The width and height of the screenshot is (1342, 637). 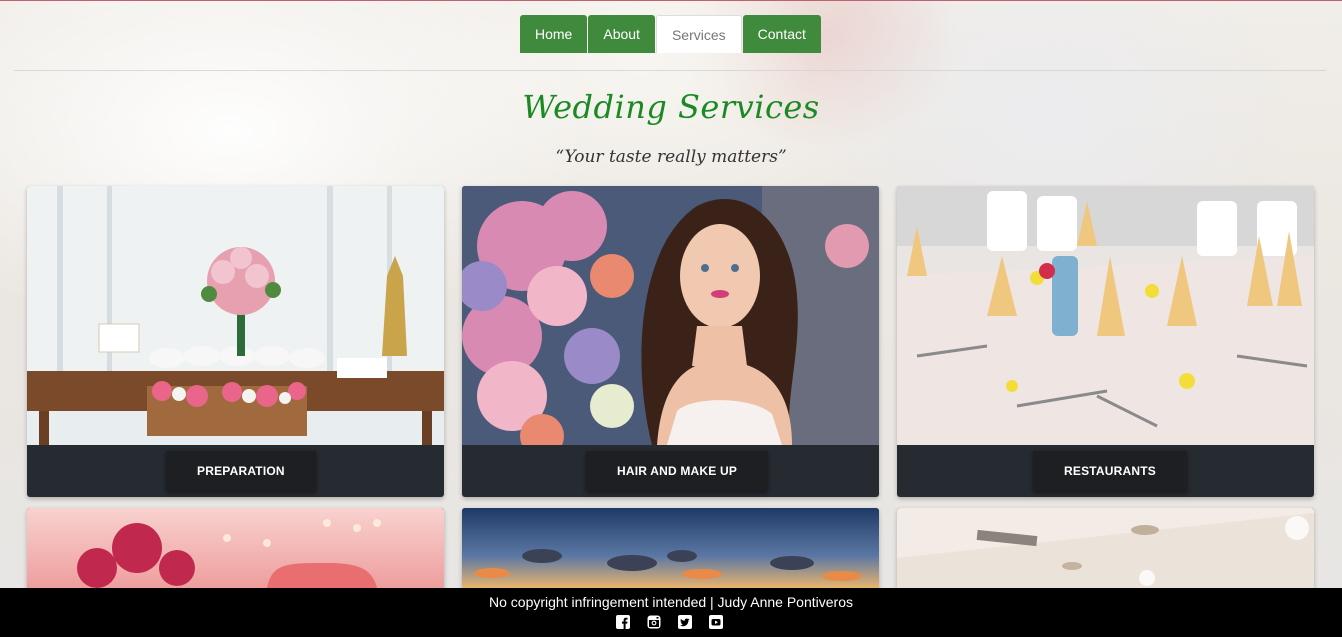 I want to click on page-title: Wedding Services, so click(x=671, y=107).